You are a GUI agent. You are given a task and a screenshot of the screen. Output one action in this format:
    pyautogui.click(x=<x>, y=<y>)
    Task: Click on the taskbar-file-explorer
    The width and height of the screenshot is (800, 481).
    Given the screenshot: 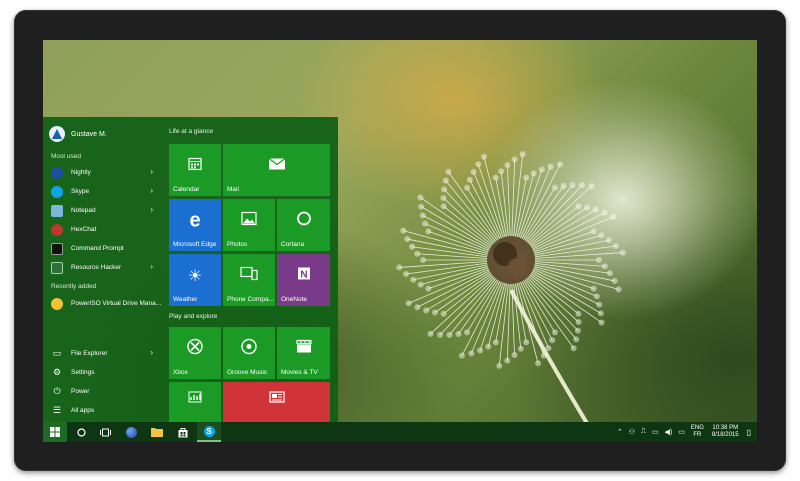 What is the action you would take?
    pyautogui.click(x=157, y=432)
    